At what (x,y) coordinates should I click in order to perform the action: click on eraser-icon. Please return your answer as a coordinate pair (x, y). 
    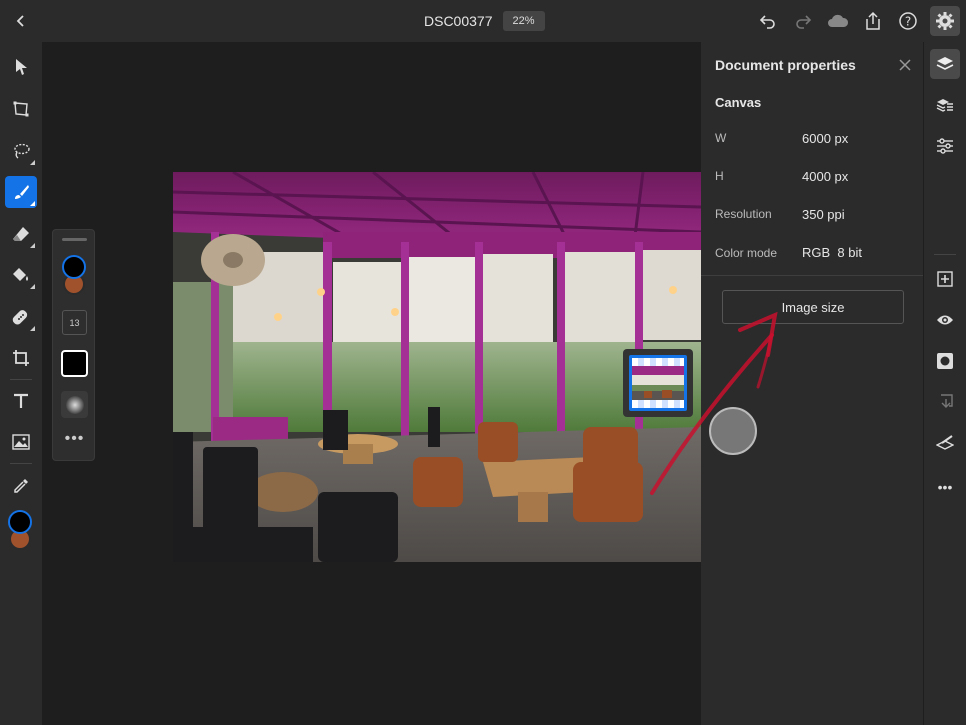
    Looking at the image, I should click on (21, 234).